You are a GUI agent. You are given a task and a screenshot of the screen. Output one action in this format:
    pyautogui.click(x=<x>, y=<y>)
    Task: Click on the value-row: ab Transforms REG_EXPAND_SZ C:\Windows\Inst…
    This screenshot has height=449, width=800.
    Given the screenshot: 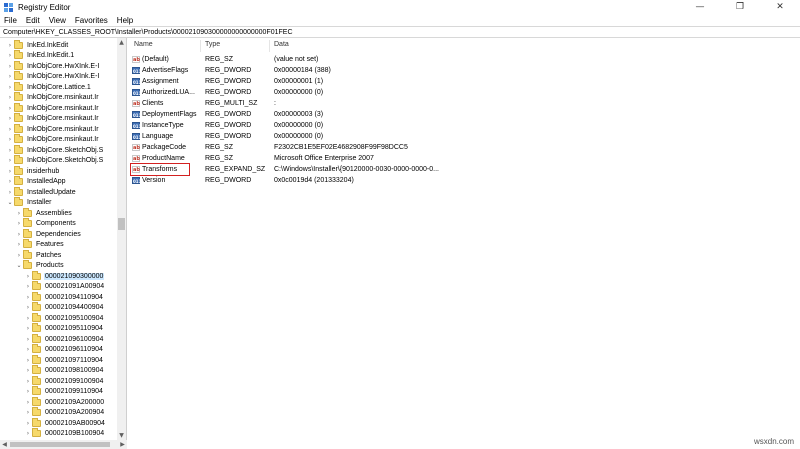 What is the action you would take?
    pyautogui.click(x=464, y=169)
    